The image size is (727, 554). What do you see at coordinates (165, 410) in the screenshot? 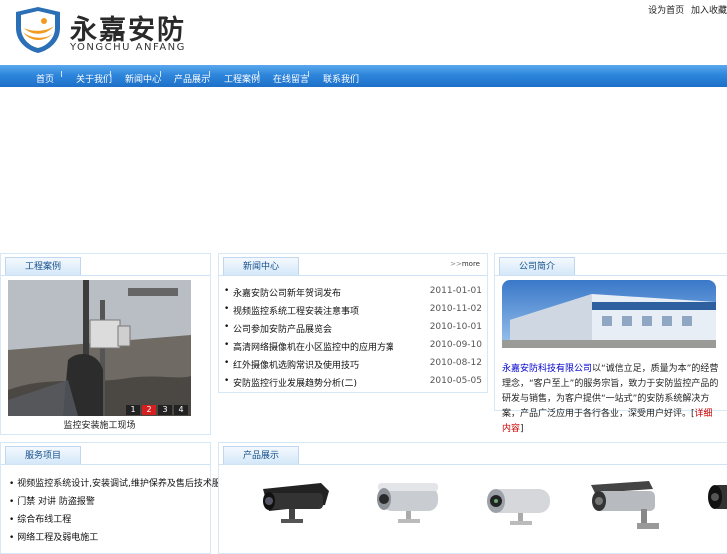
I see `case-page-3: 3` at bounding box center [165, 410].